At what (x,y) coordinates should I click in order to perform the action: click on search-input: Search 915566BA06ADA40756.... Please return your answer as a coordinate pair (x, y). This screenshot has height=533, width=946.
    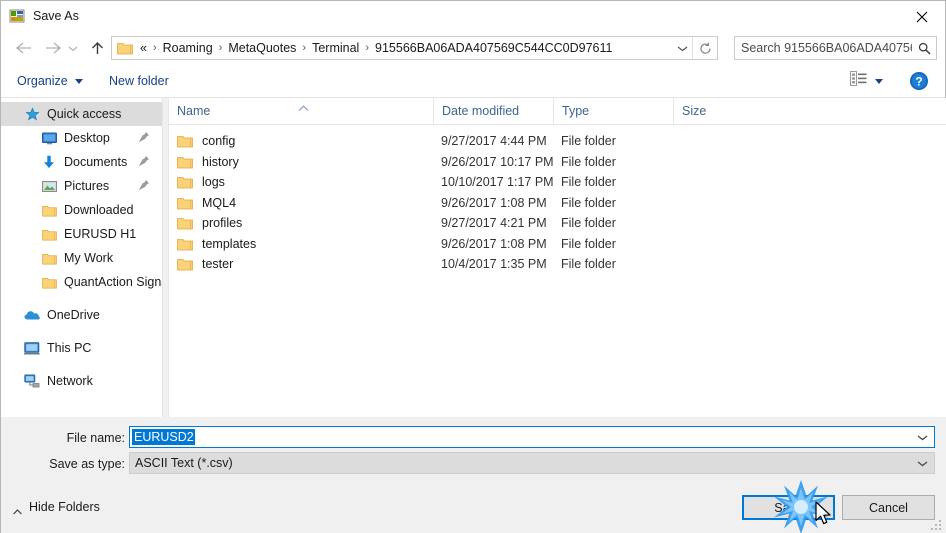
    Looking at the image, I should click on (835, 48).